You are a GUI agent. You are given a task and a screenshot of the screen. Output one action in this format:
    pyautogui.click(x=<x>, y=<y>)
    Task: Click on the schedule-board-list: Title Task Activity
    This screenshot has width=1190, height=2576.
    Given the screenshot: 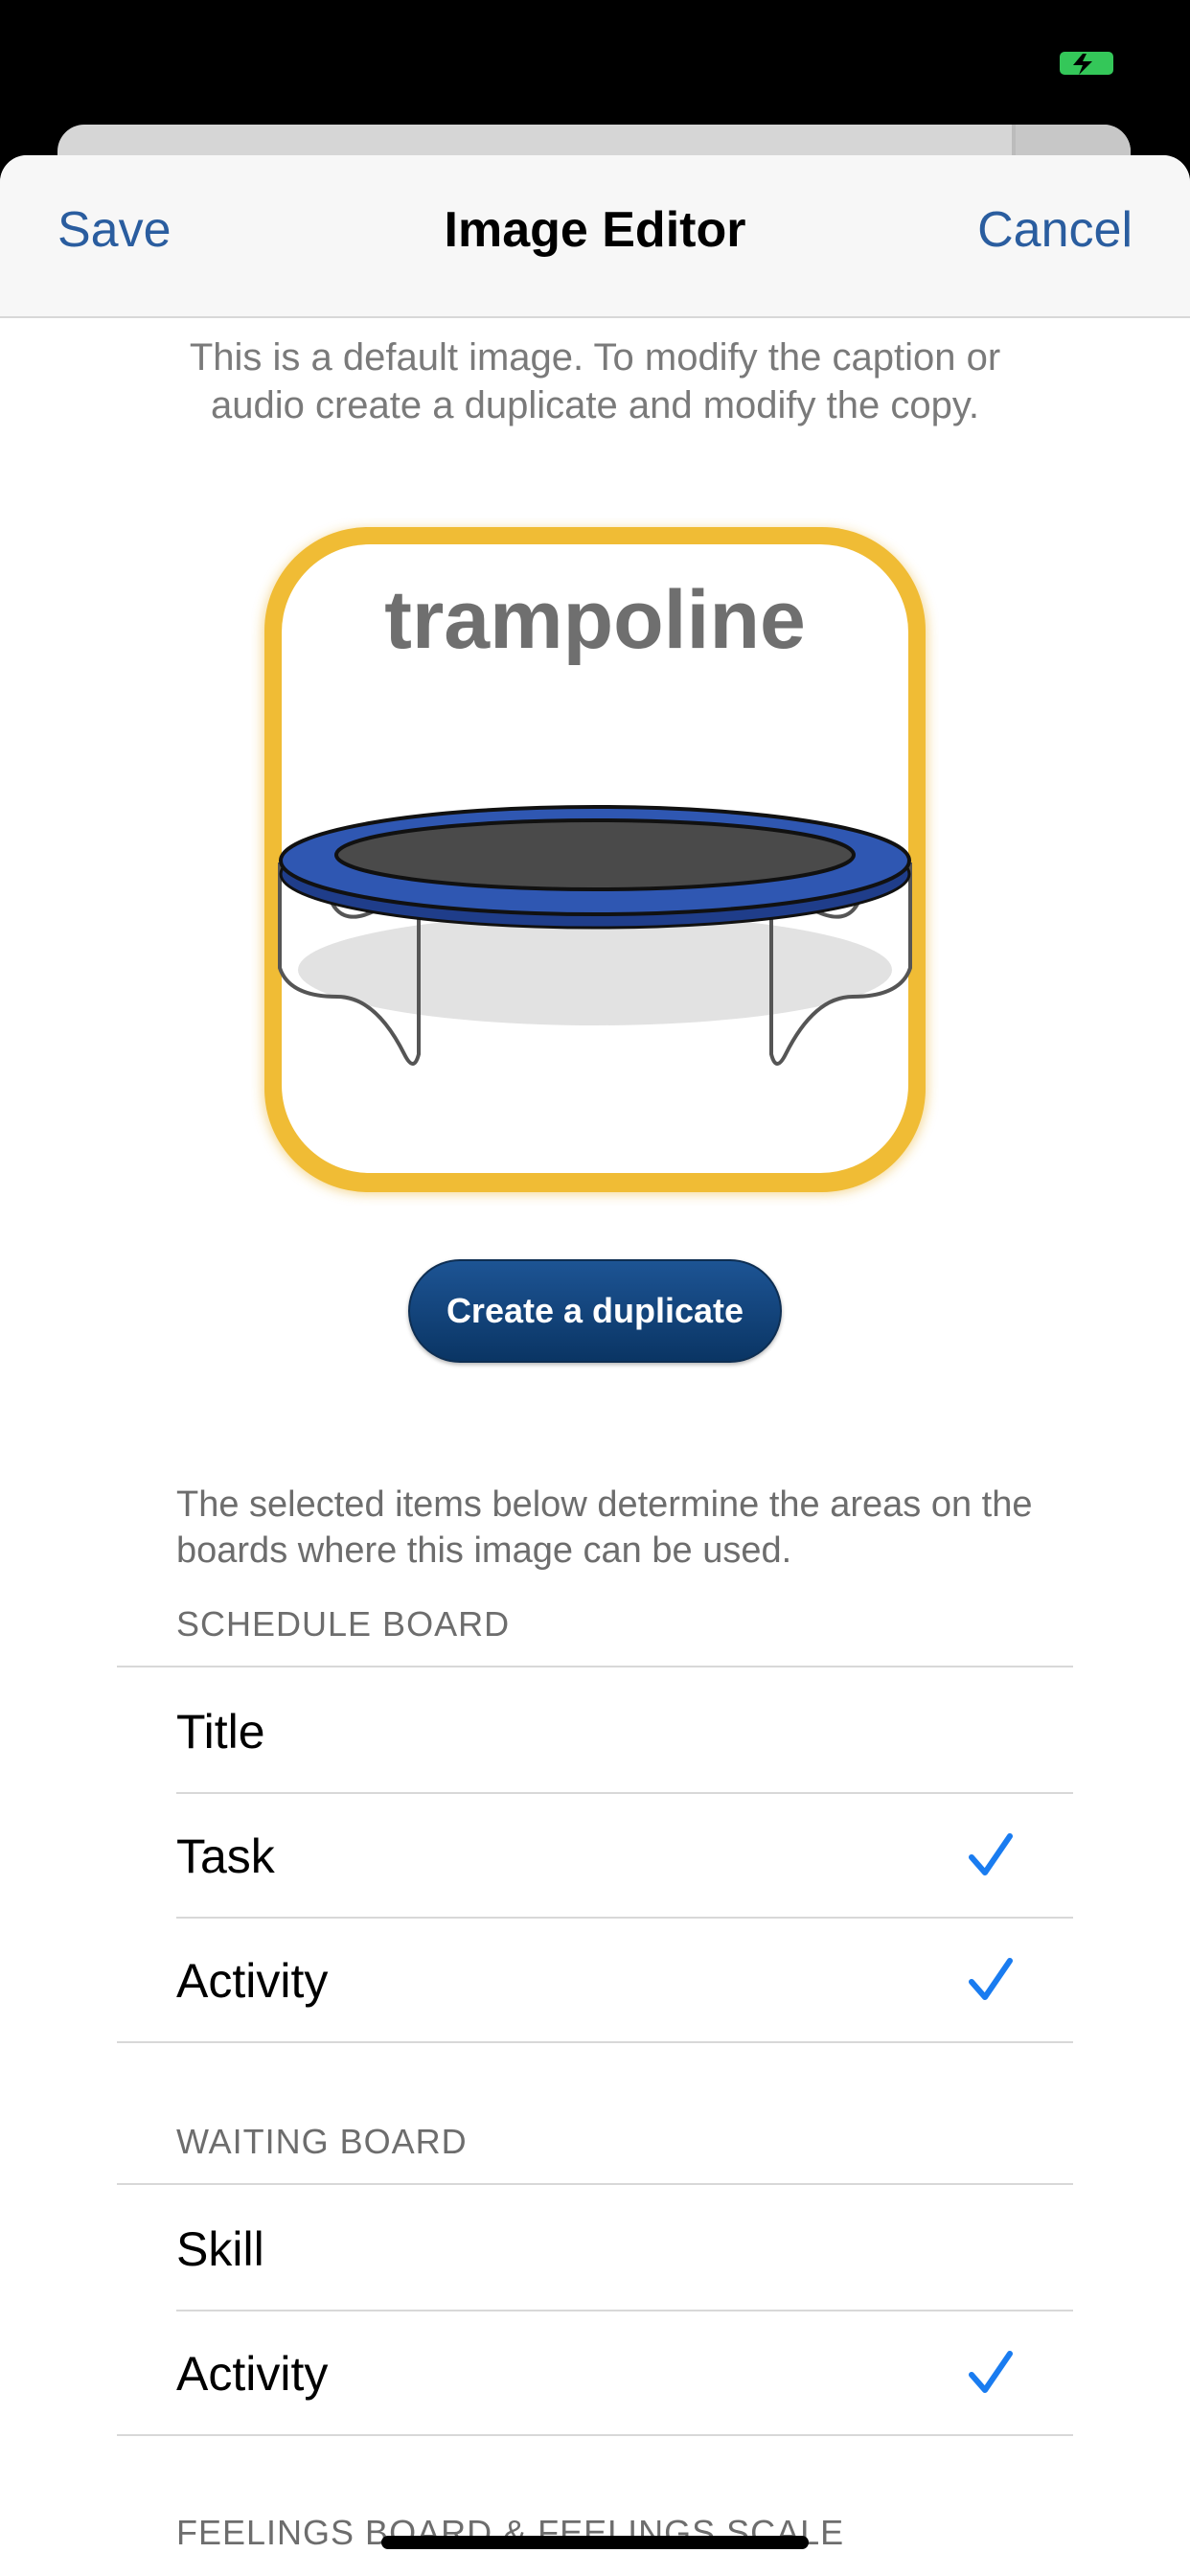 What is the action you would take?
    pyautogui.click(x=595, y=1855)
    